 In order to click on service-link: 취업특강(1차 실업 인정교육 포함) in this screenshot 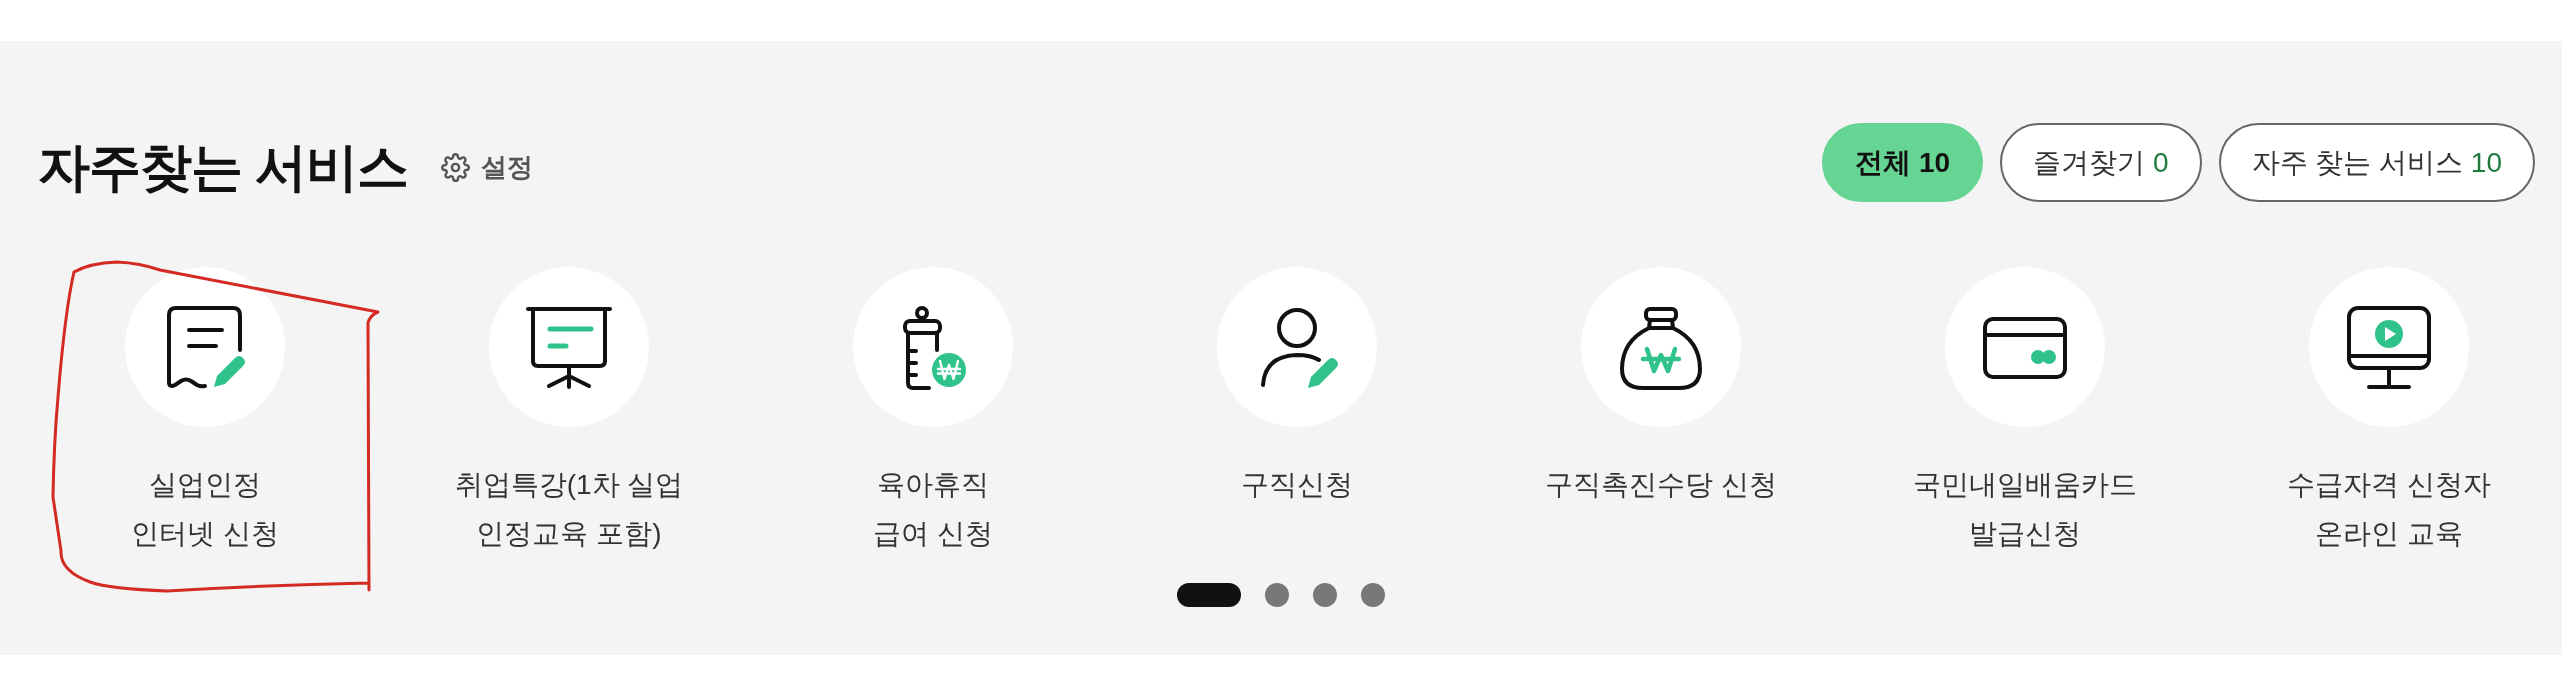, I will do `click(569, 412)`.